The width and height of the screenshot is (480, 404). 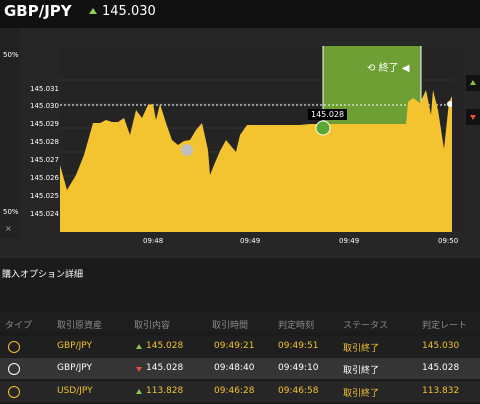 I want to click on judge-time: 09:49:51, so click(x=298, y=346).